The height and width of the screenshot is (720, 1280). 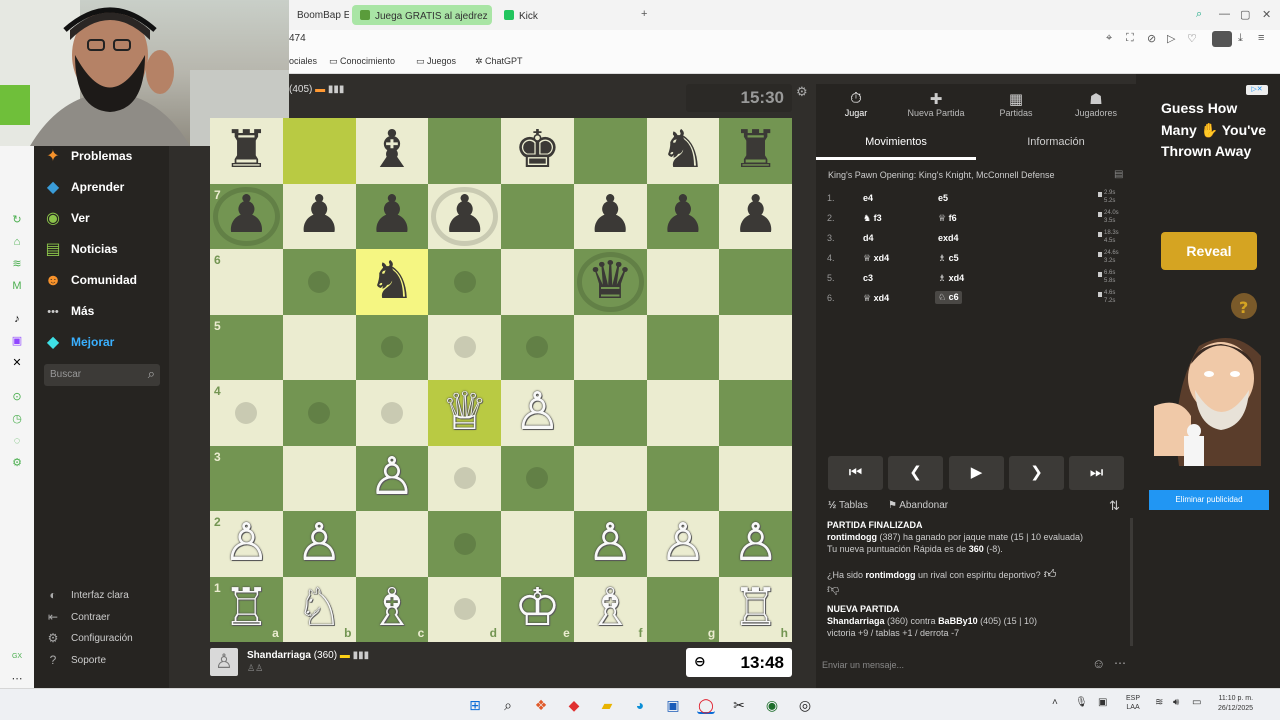 What do you see at coordinates (1224, 14) in the screenshot?
I see `minimize-icon: —` at bounding box center [1224, 14].